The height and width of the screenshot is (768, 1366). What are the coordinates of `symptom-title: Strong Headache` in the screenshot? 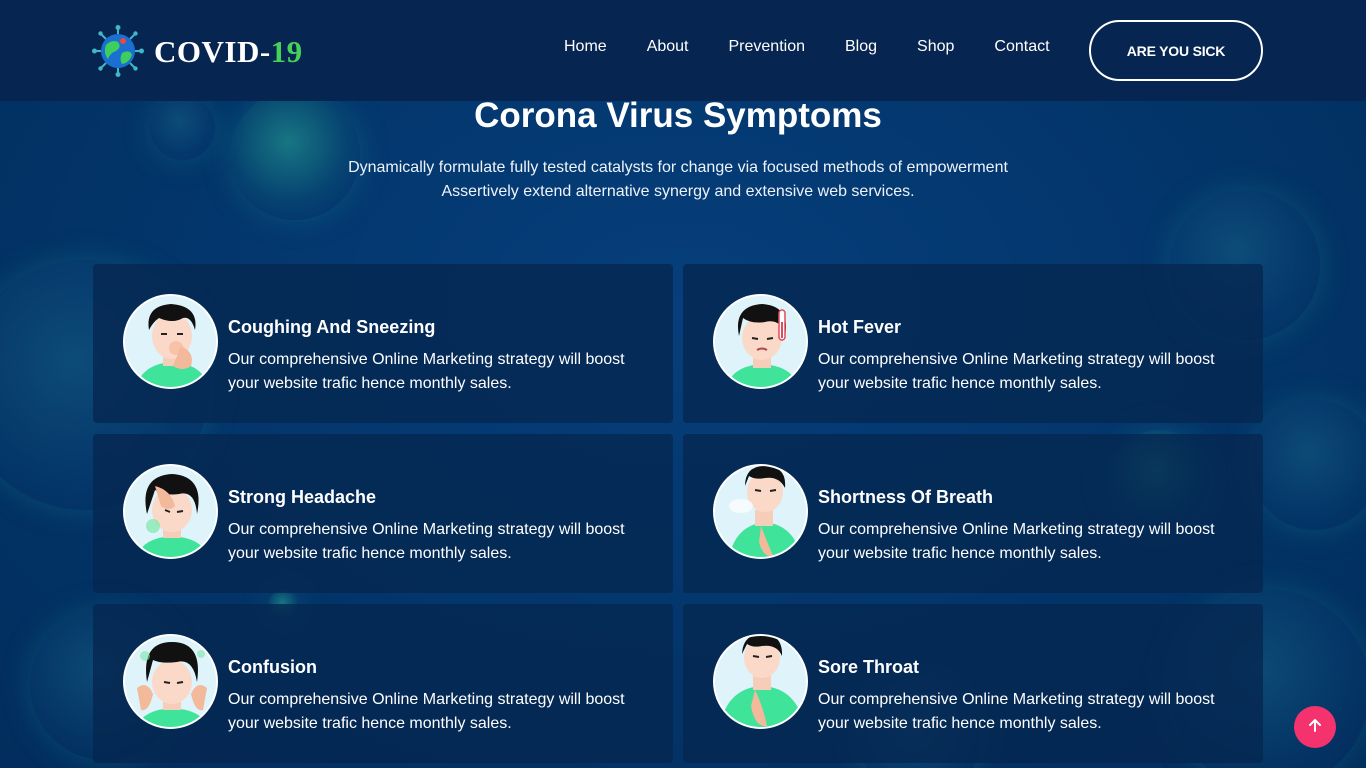 It's located at (302, 497).